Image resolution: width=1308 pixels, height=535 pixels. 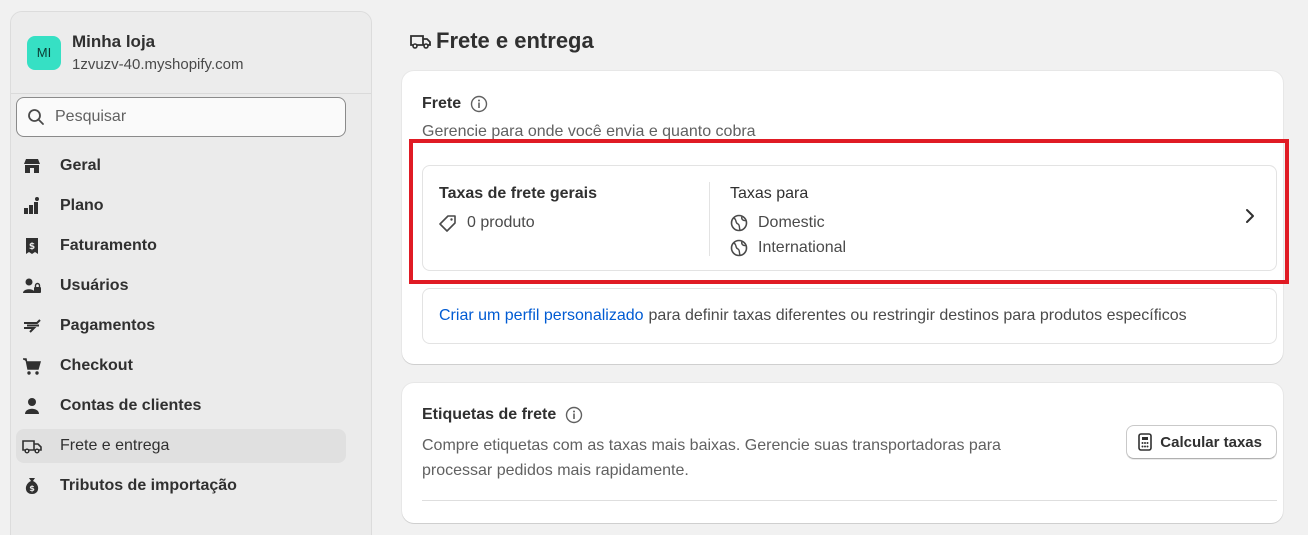 I want to click on card-title-text: Etiquetas de frete, so click(x=489, y=414).